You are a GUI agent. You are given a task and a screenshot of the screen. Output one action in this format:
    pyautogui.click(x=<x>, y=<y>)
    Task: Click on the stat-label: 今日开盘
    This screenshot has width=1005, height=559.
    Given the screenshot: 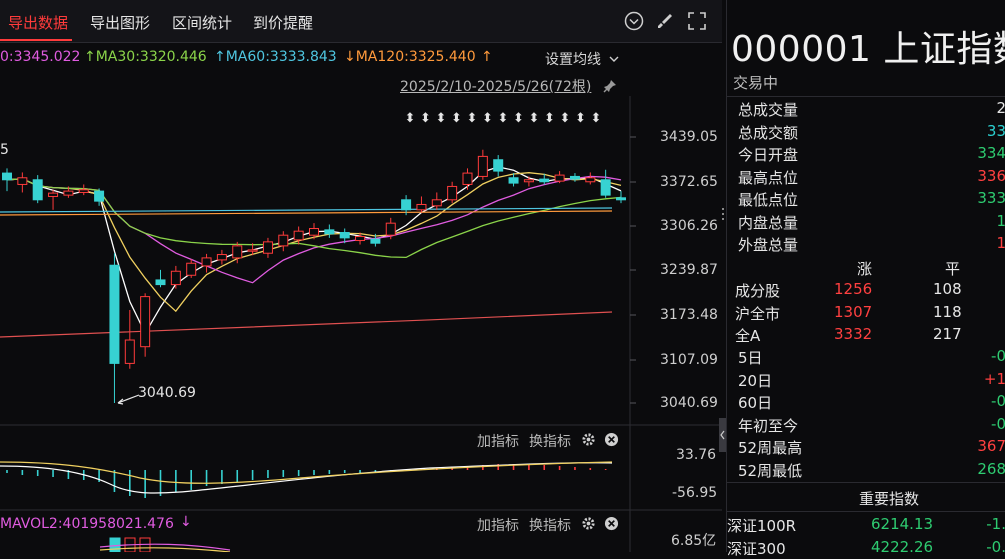 What is the action you would take?
    pyautogui.click(x=768, y=155)
    